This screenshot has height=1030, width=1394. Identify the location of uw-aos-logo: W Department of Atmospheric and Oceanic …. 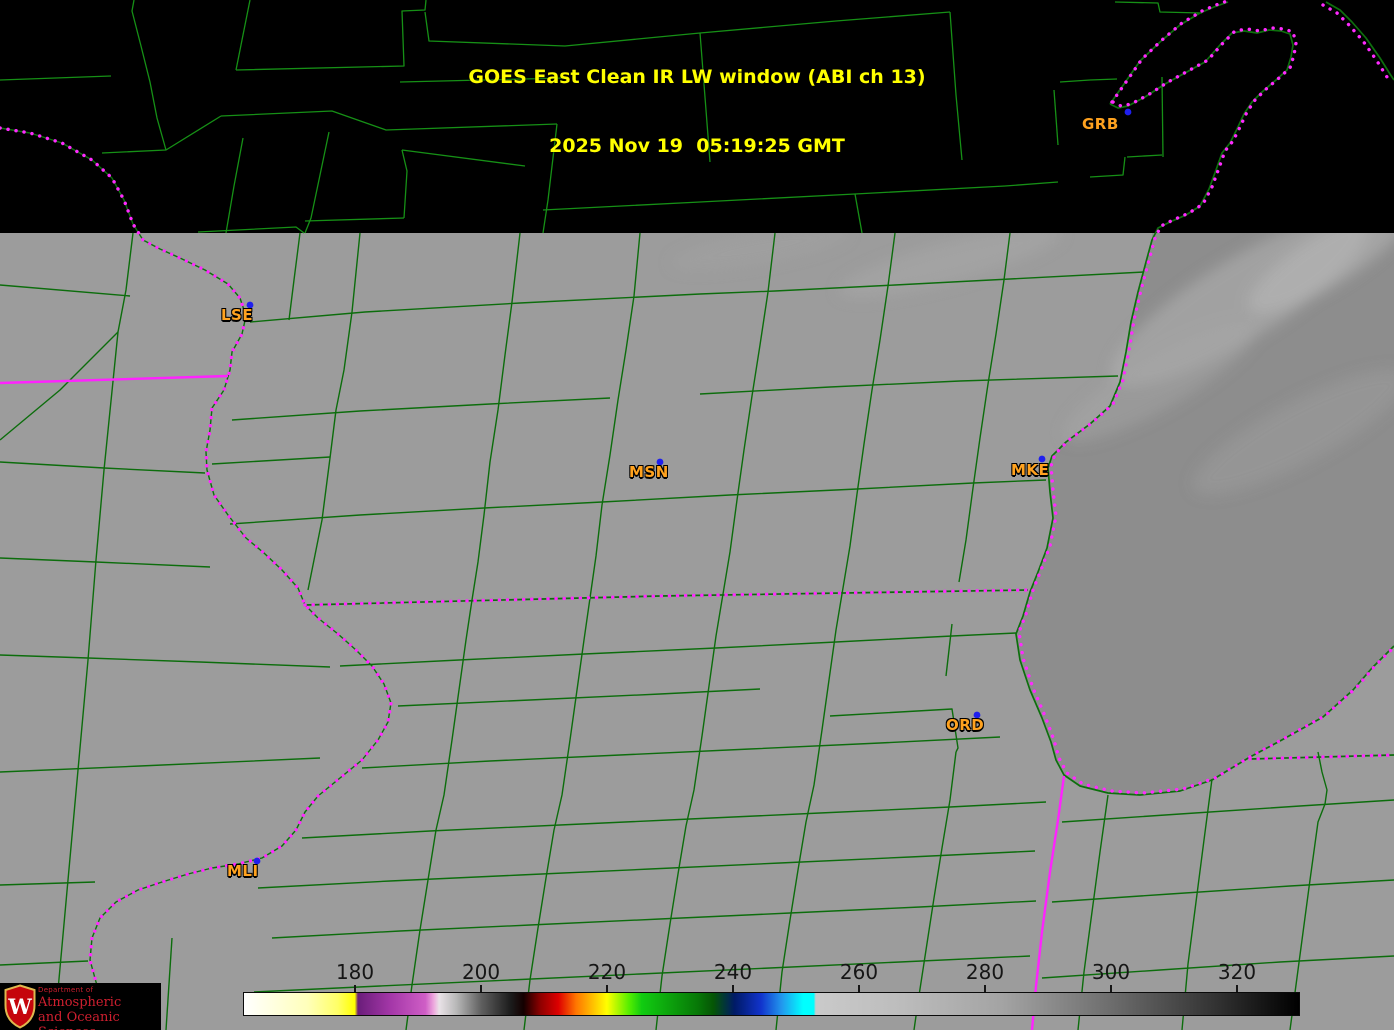
(80, 1006).